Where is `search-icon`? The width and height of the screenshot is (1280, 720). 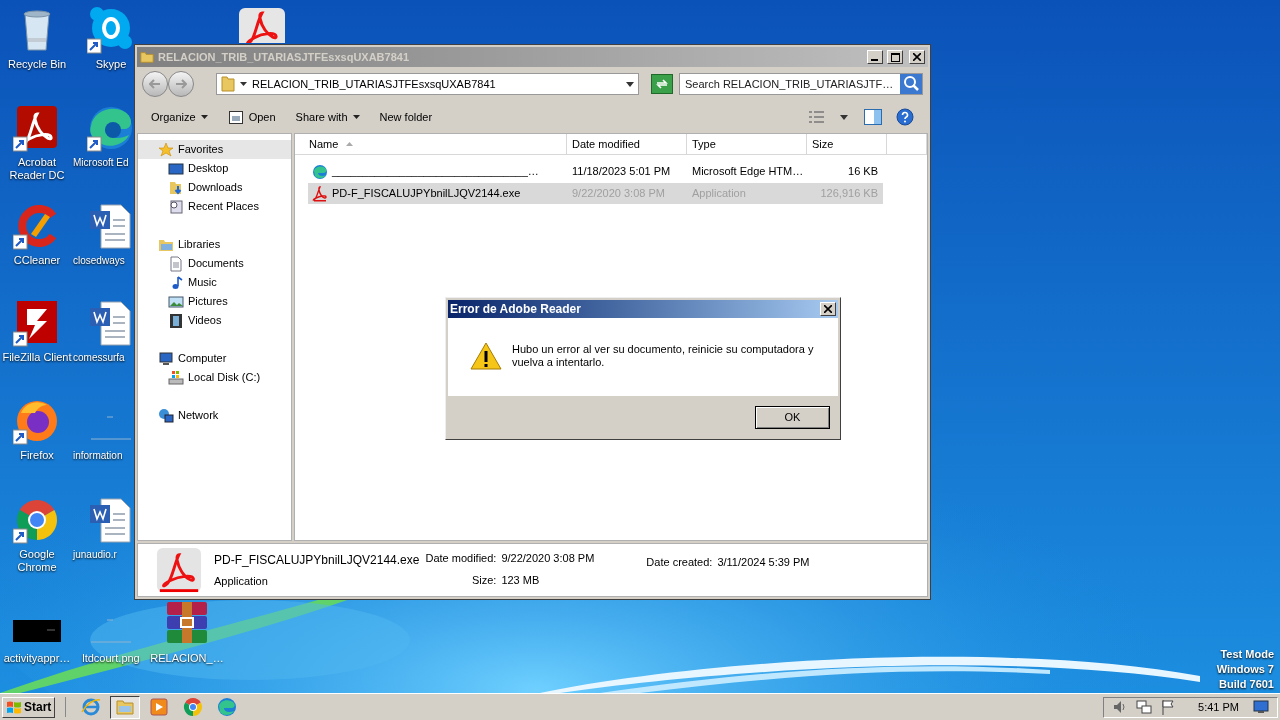 search-icon is located at coordinates (911, 84).